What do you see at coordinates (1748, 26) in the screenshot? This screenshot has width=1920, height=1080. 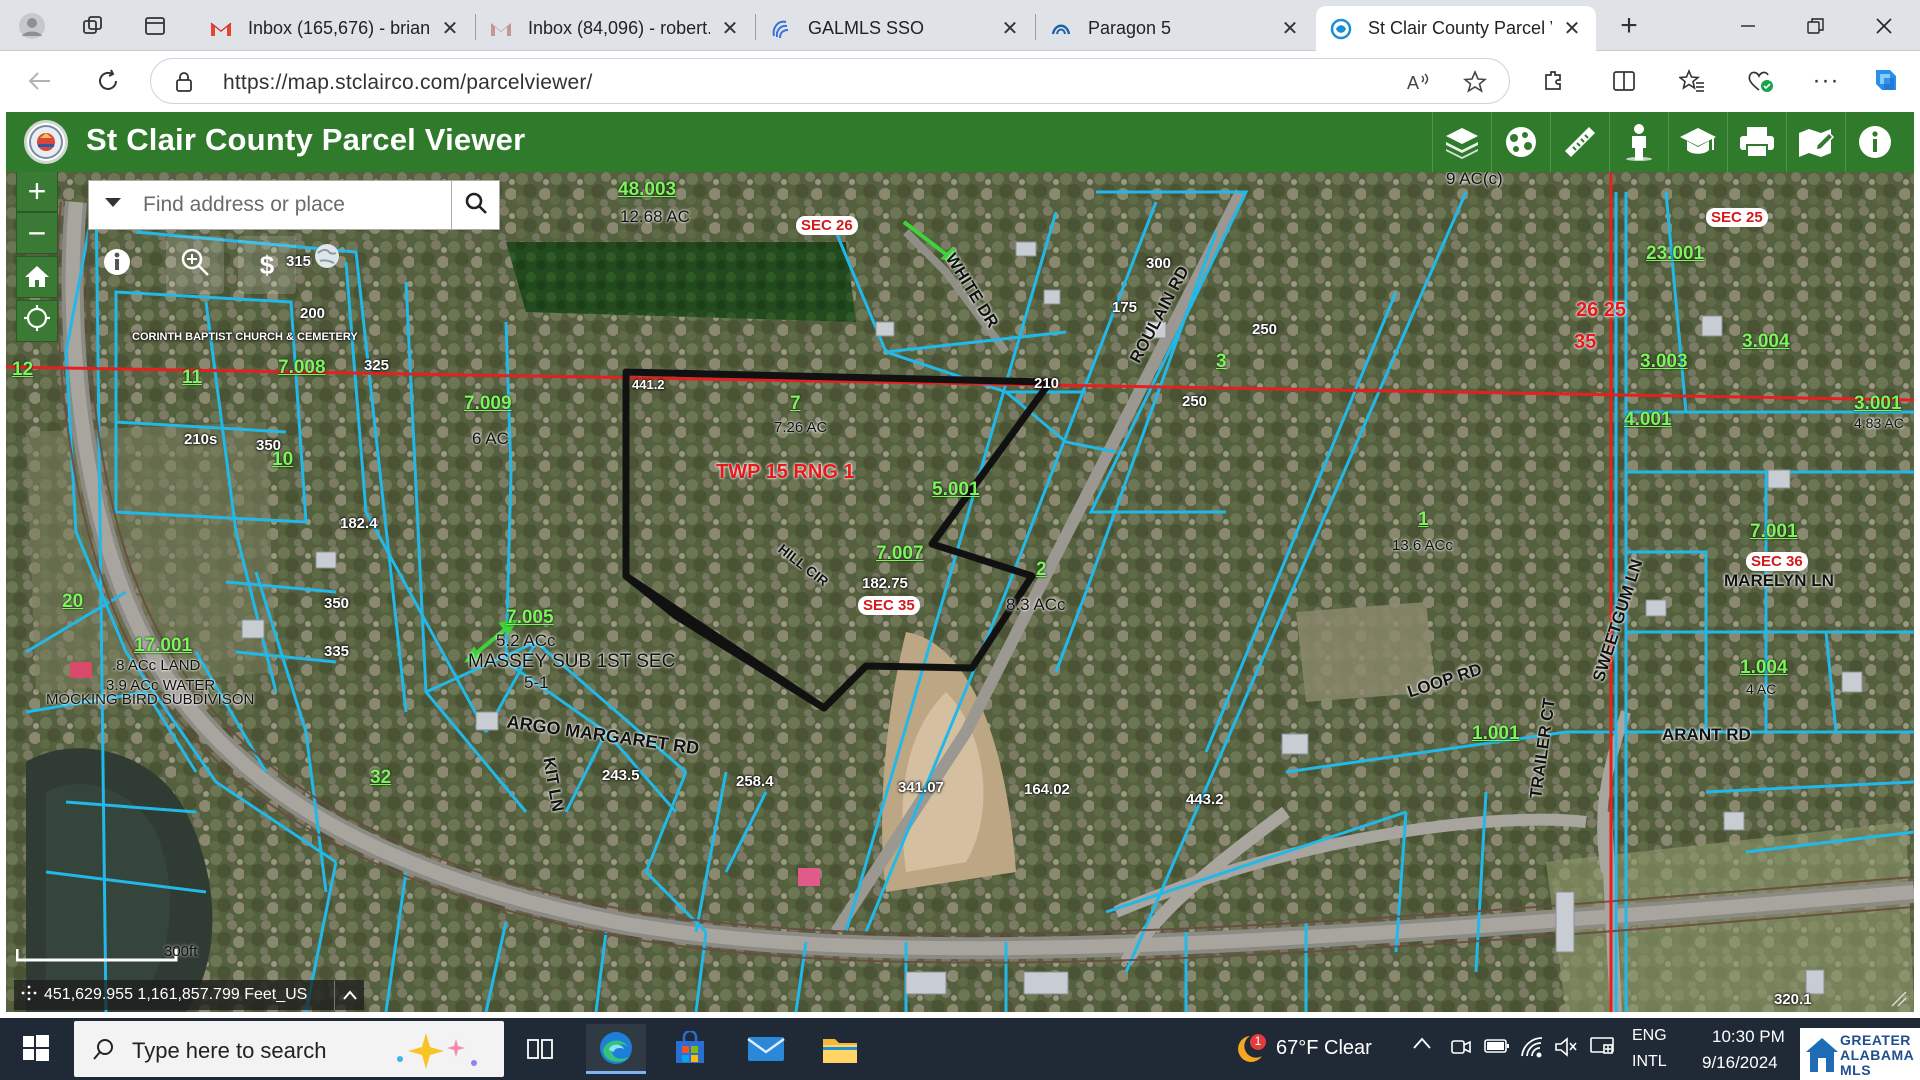 I see `minimize-icon` at bounding box center [1748, 26].